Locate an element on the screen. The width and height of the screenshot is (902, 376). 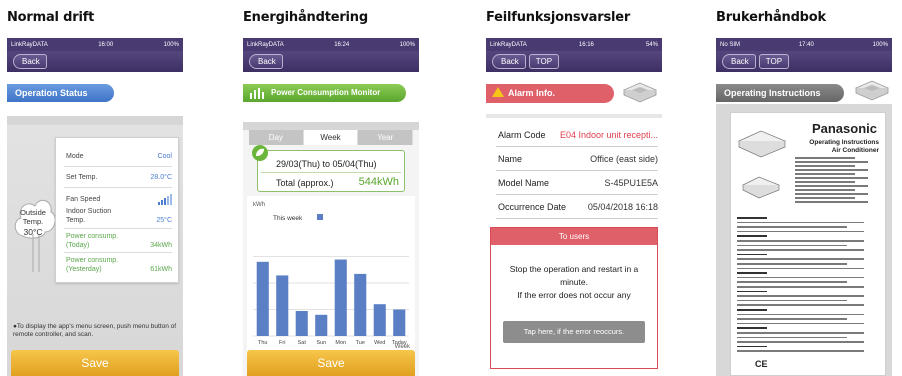
bar-wed is located at coordinates (379, 320).